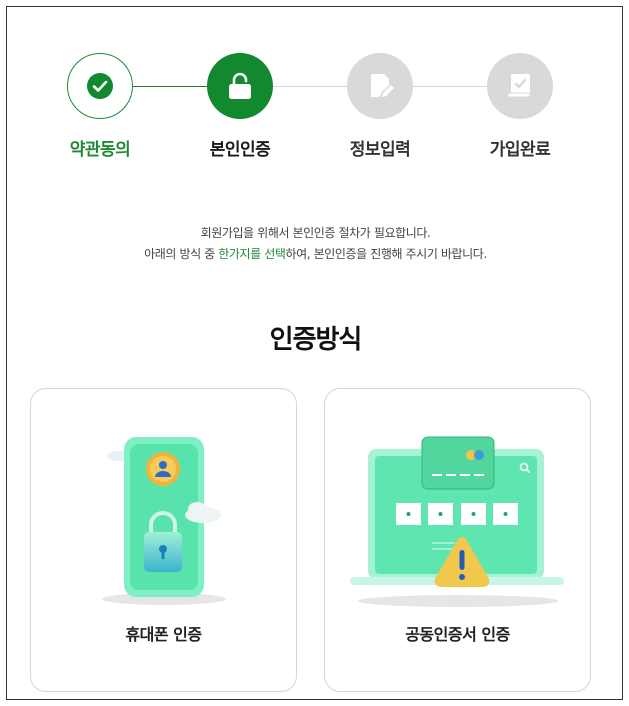  What do you see at coordinates (252, 254) in the screenshot?
I see `intro-highlight: 한가지를 선택` at bounding box center [252, 254].